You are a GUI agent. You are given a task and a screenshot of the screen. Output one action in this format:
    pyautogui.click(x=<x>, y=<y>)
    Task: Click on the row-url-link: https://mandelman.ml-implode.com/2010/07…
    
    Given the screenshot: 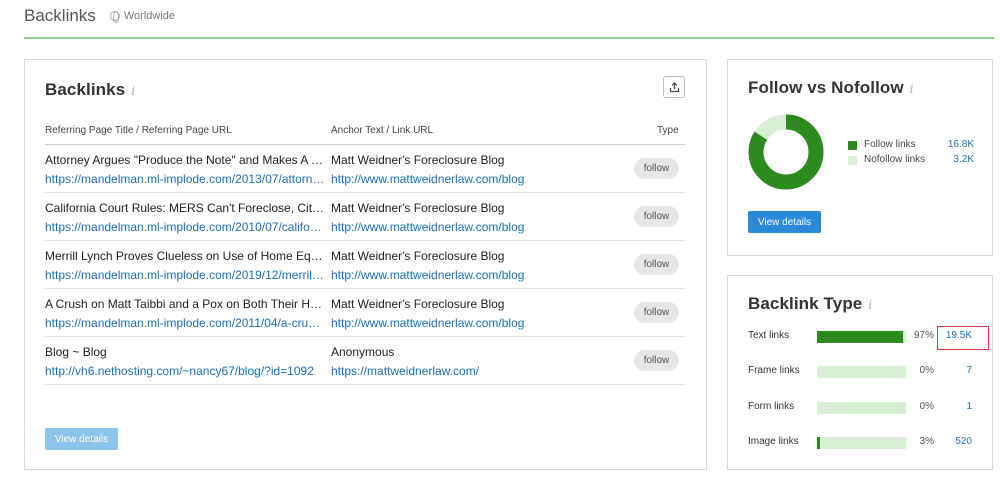 What is the action you would take?
    pyautogui.click(x=185, y=227)
    